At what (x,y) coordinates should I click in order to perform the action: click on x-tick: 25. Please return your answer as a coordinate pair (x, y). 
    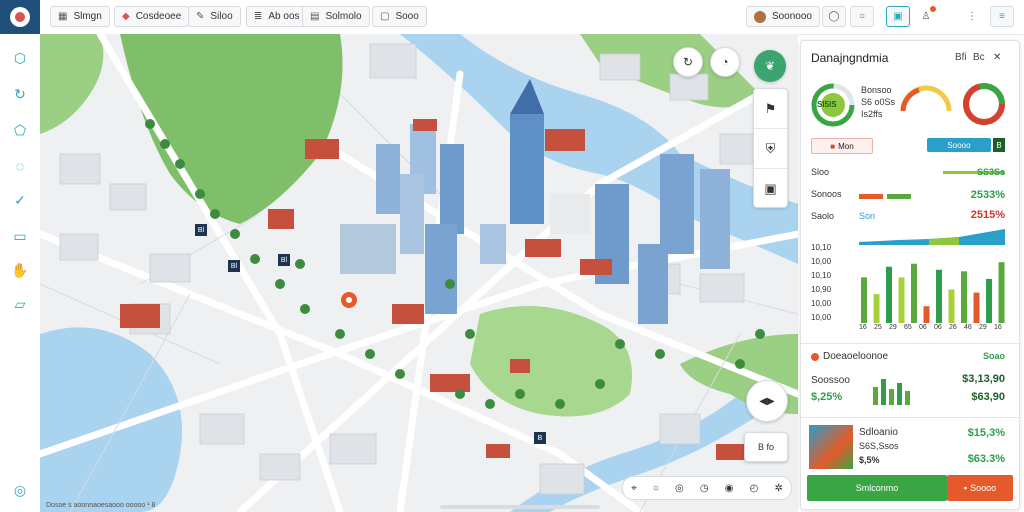
    Looking at the image, I should click on (878, 327).